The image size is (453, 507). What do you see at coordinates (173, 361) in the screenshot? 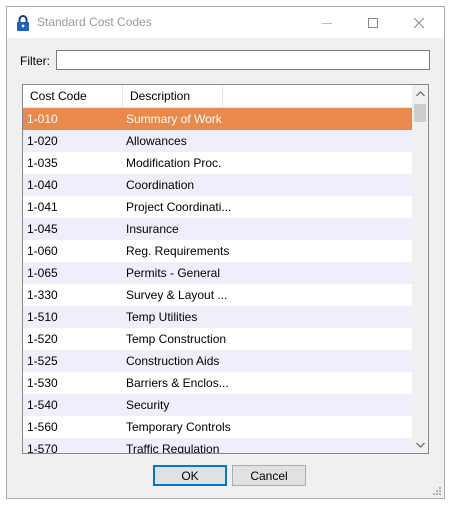
I see `description-cell: Construction Aids` at bounding box center [173, 361].